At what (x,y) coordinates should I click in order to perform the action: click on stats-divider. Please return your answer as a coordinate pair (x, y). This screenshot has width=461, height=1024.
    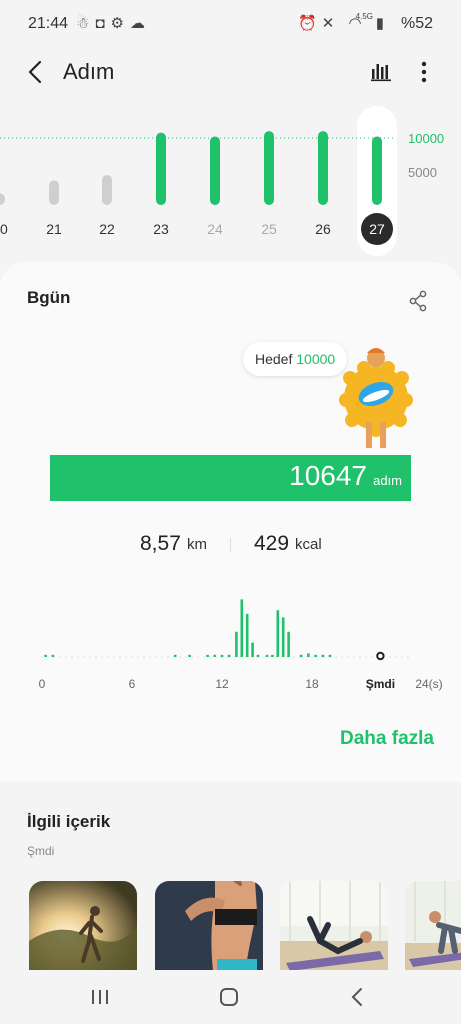
    Looking at the image, I should click on (230, 545).